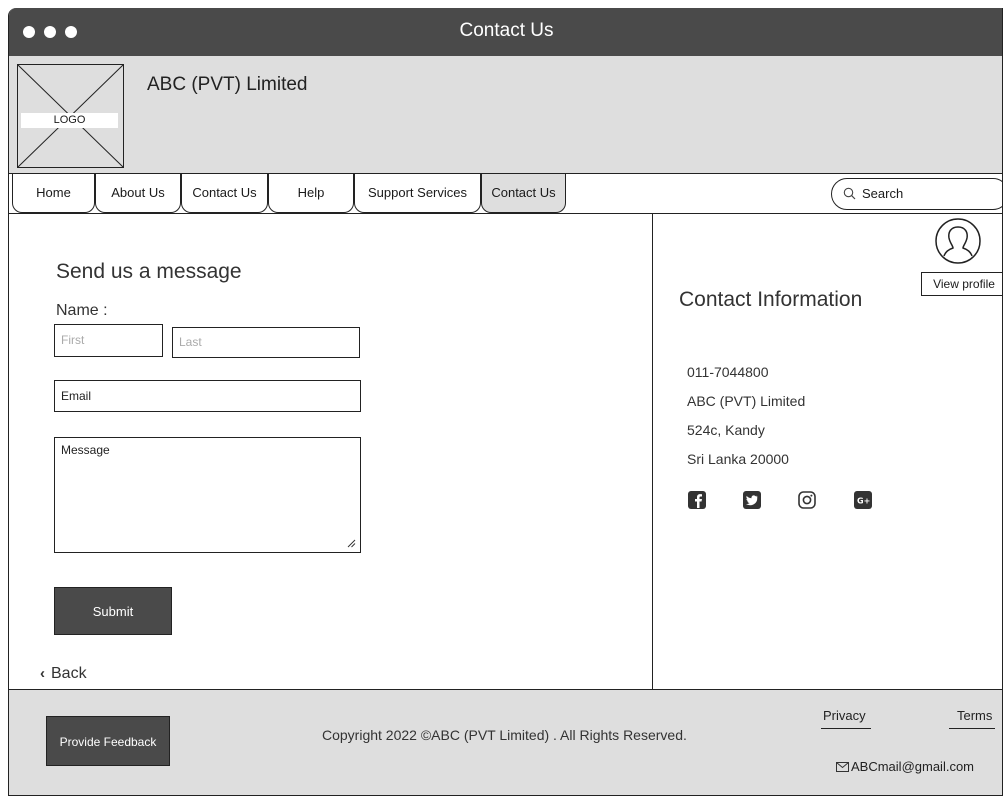  I want to click on tab-about-us: About Us, so click(138, 193).